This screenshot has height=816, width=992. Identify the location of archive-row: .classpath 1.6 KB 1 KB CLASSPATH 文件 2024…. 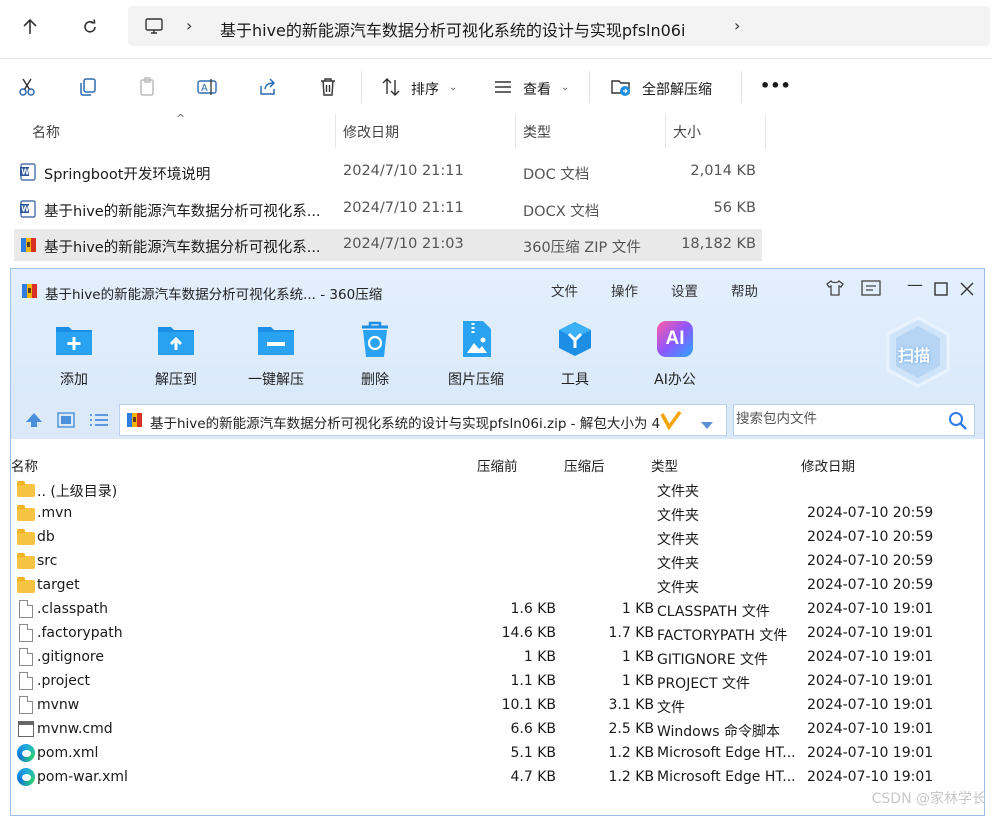
(497, 610).